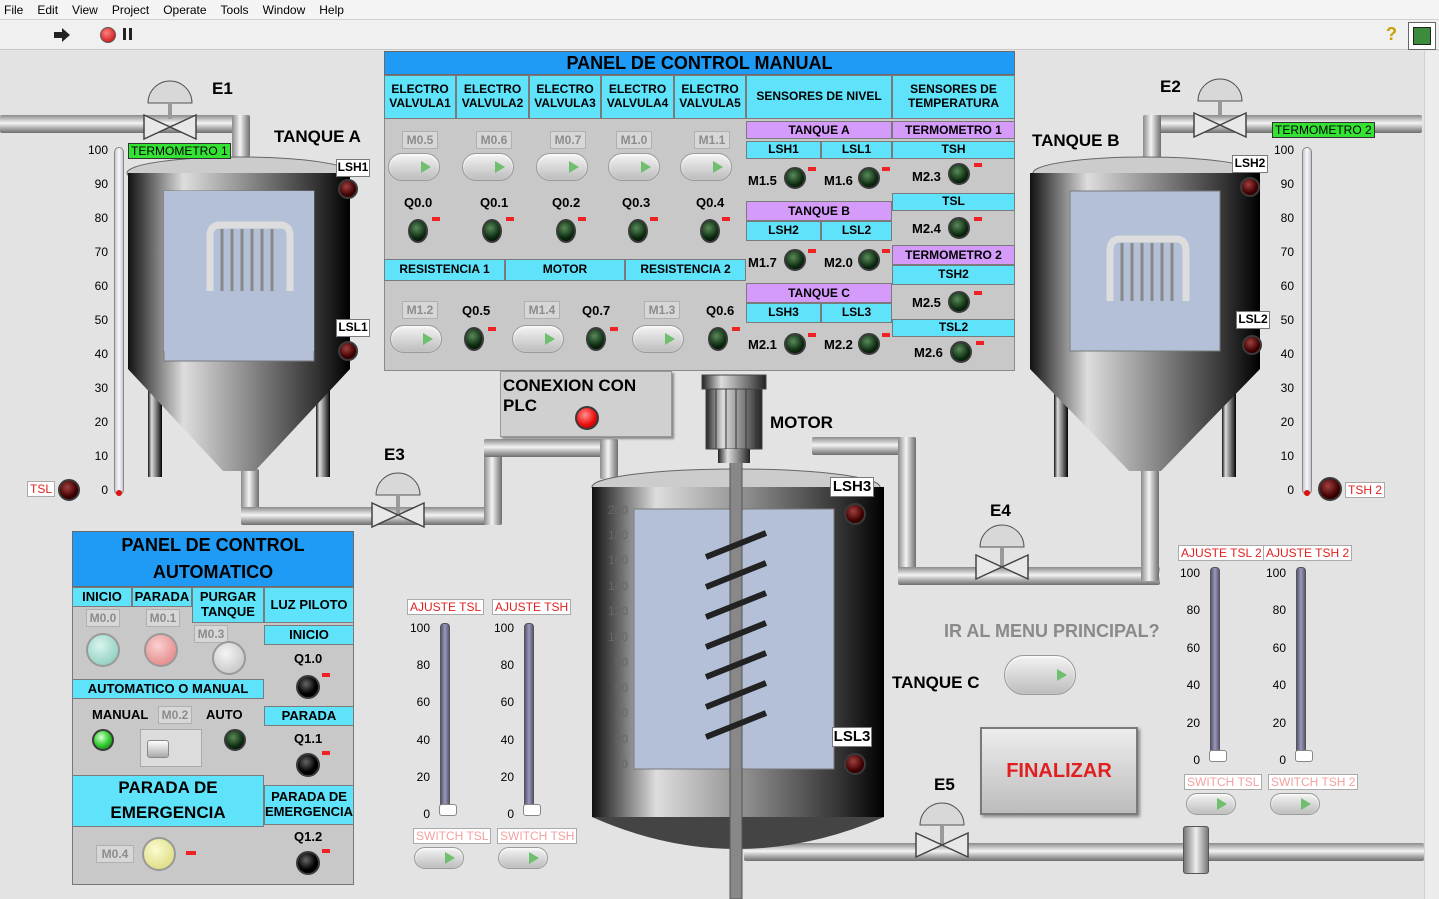 The image size is (1439, 899). What do you see at coordinates (1323, 130) in the screenshot?
I see `thermometer-2-label: TERMOMETRO 2` at bounding box center [1323, 130].